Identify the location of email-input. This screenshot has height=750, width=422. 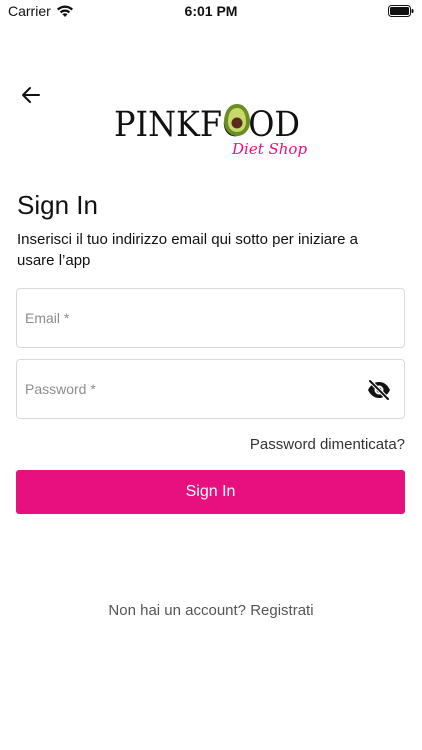
(190, 318).